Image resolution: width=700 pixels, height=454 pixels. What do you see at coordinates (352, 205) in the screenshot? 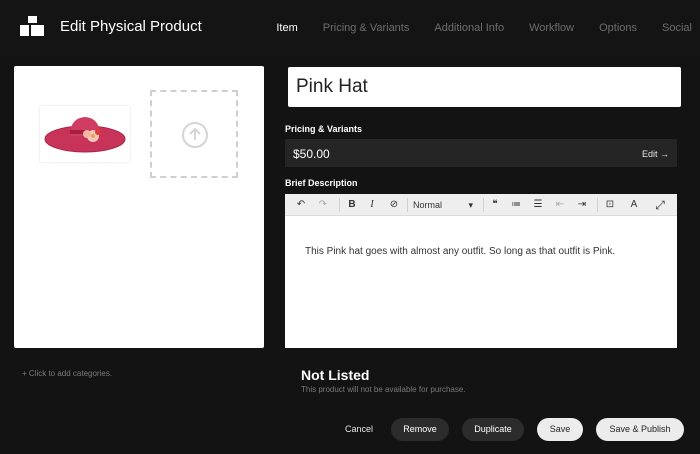
I see `bold-icon: B` at bounding box center [352, 205].